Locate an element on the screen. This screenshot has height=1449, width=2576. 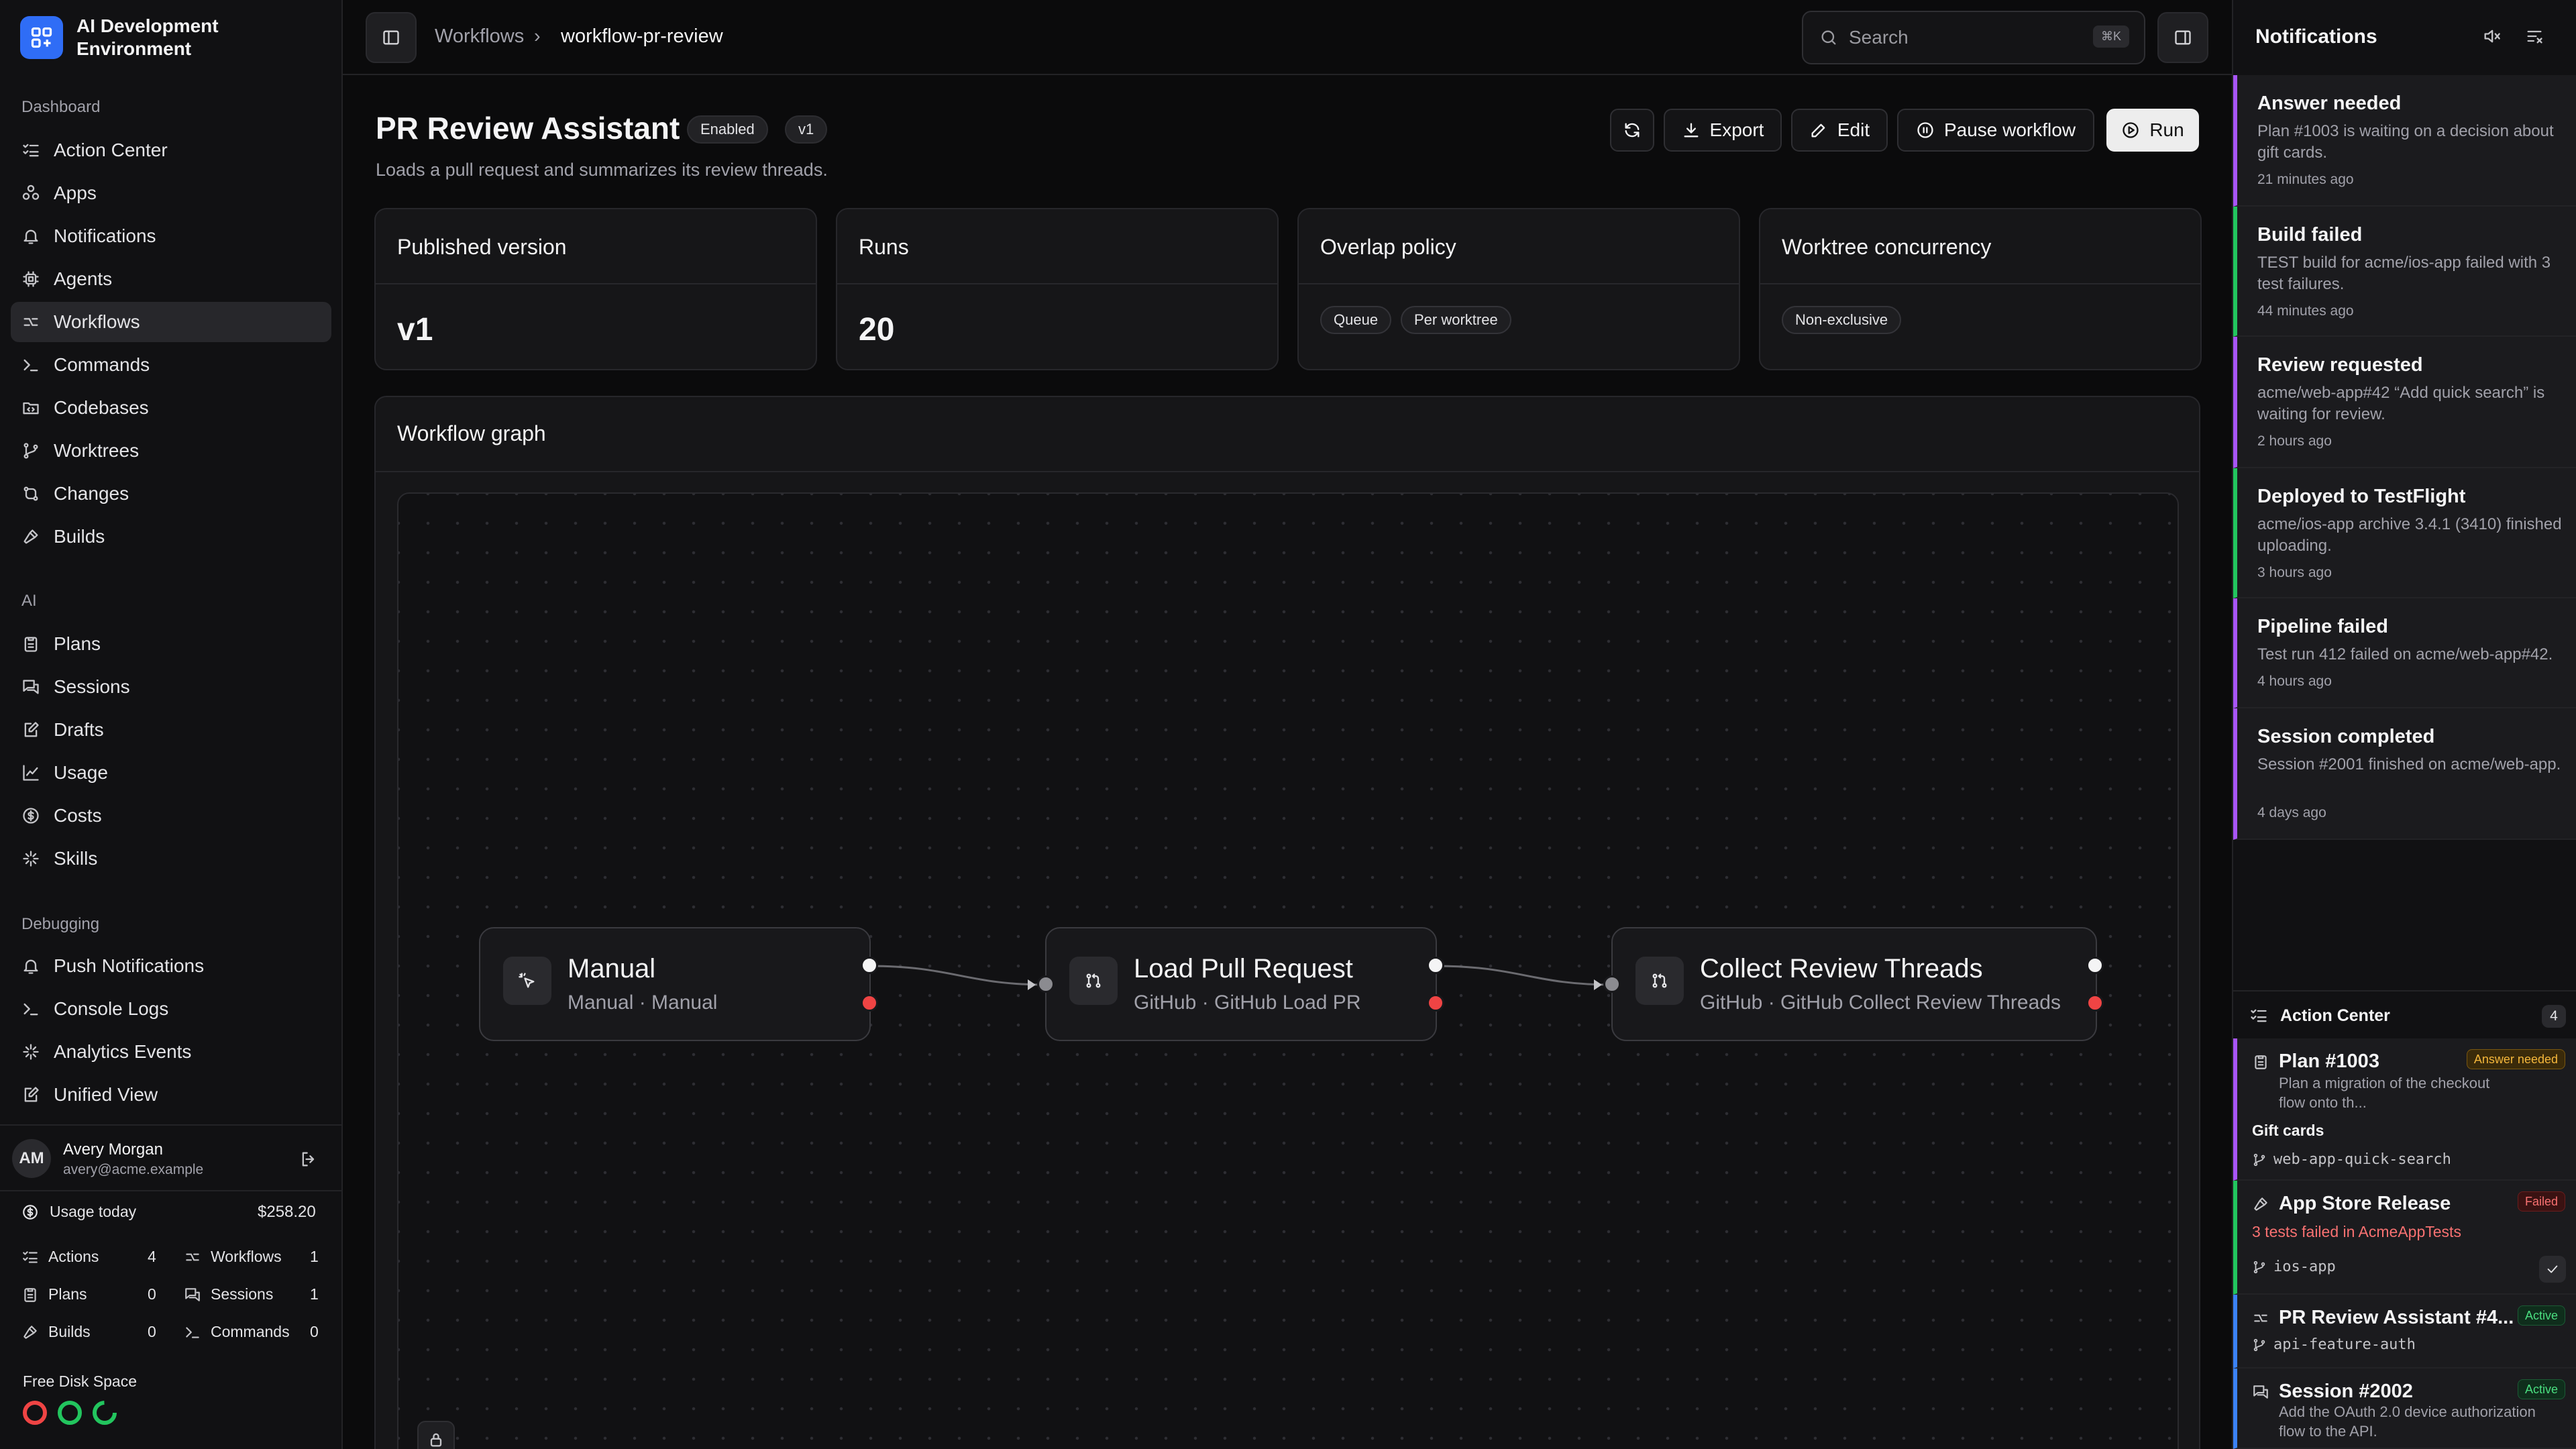
sidebar-item-codebases: Codebases is located at coordinates (171, 408).